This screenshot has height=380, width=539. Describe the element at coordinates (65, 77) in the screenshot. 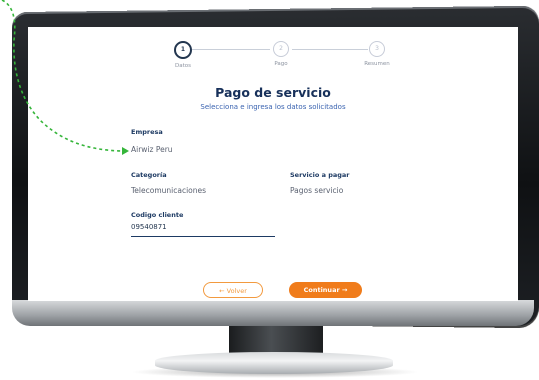

I see `annotation-arrow-icon` at that location.